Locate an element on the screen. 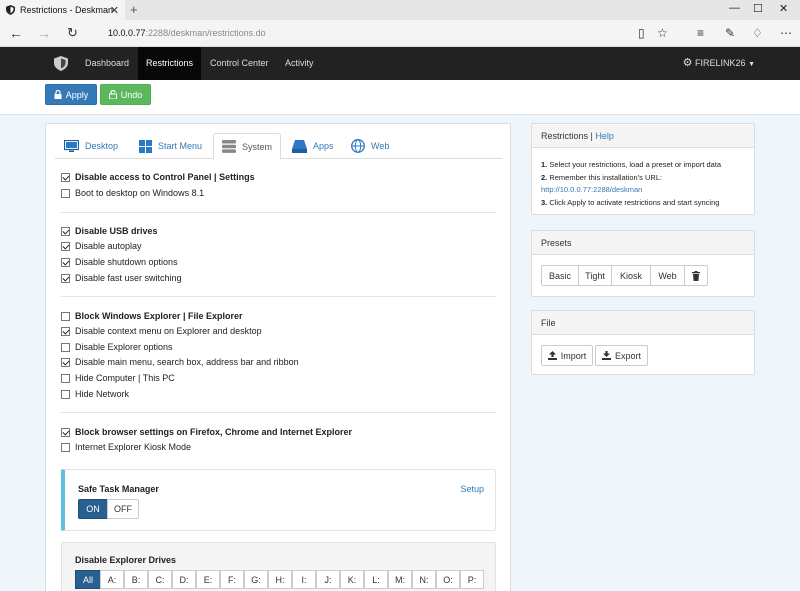  user-menu: ⚙ FIRELINK26 ▼ is located at coordinates (719, 63).